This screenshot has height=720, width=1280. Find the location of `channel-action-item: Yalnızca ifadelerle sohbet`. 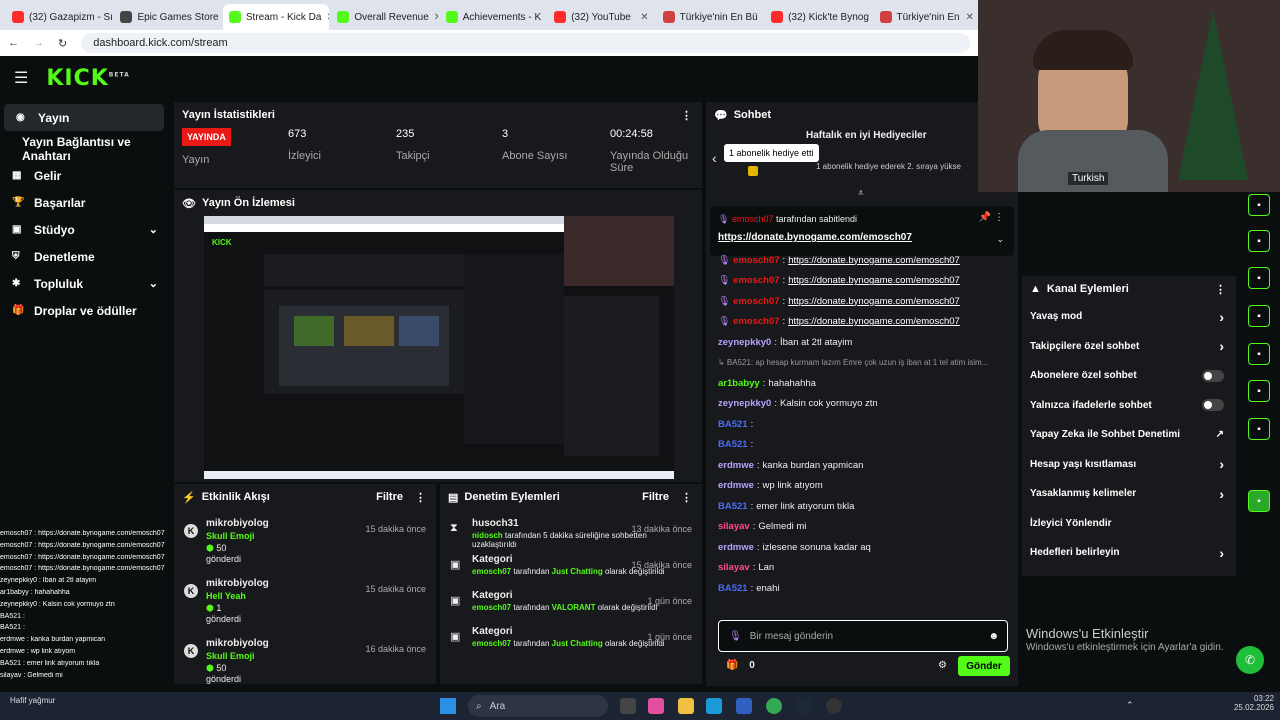

channel-action-item: Yalnızca ifadelerle sohbet is located at coordinates (1129, 406).